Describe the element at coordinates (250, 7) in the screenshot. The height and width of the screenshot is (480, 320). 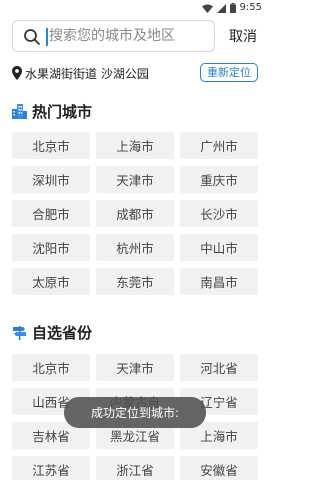
I see `status-time: 9:55` at that location.